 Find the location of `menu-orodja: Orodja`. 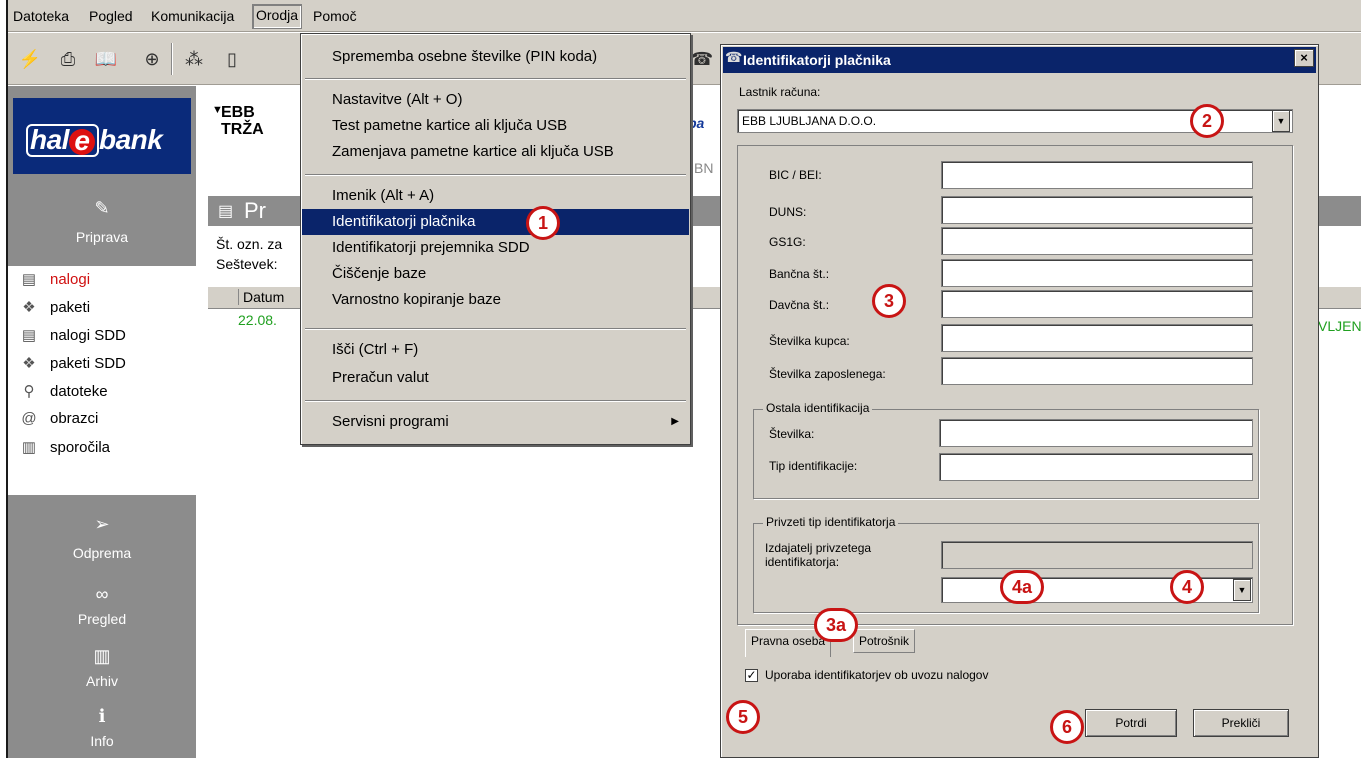

menu-orodja: Orodja is located at coordinates (277, 16).